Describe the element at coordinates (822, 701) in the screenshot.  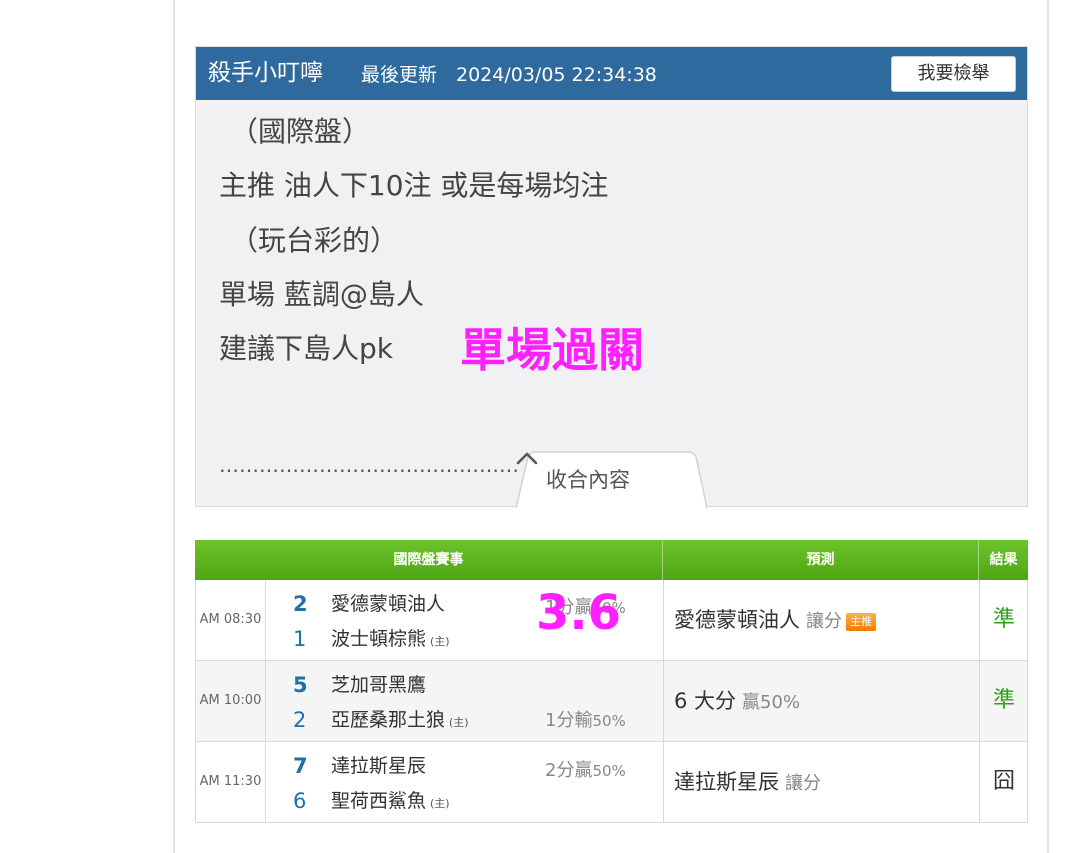
I see `prediction-cell: 6 大分 贏50%` at that location.